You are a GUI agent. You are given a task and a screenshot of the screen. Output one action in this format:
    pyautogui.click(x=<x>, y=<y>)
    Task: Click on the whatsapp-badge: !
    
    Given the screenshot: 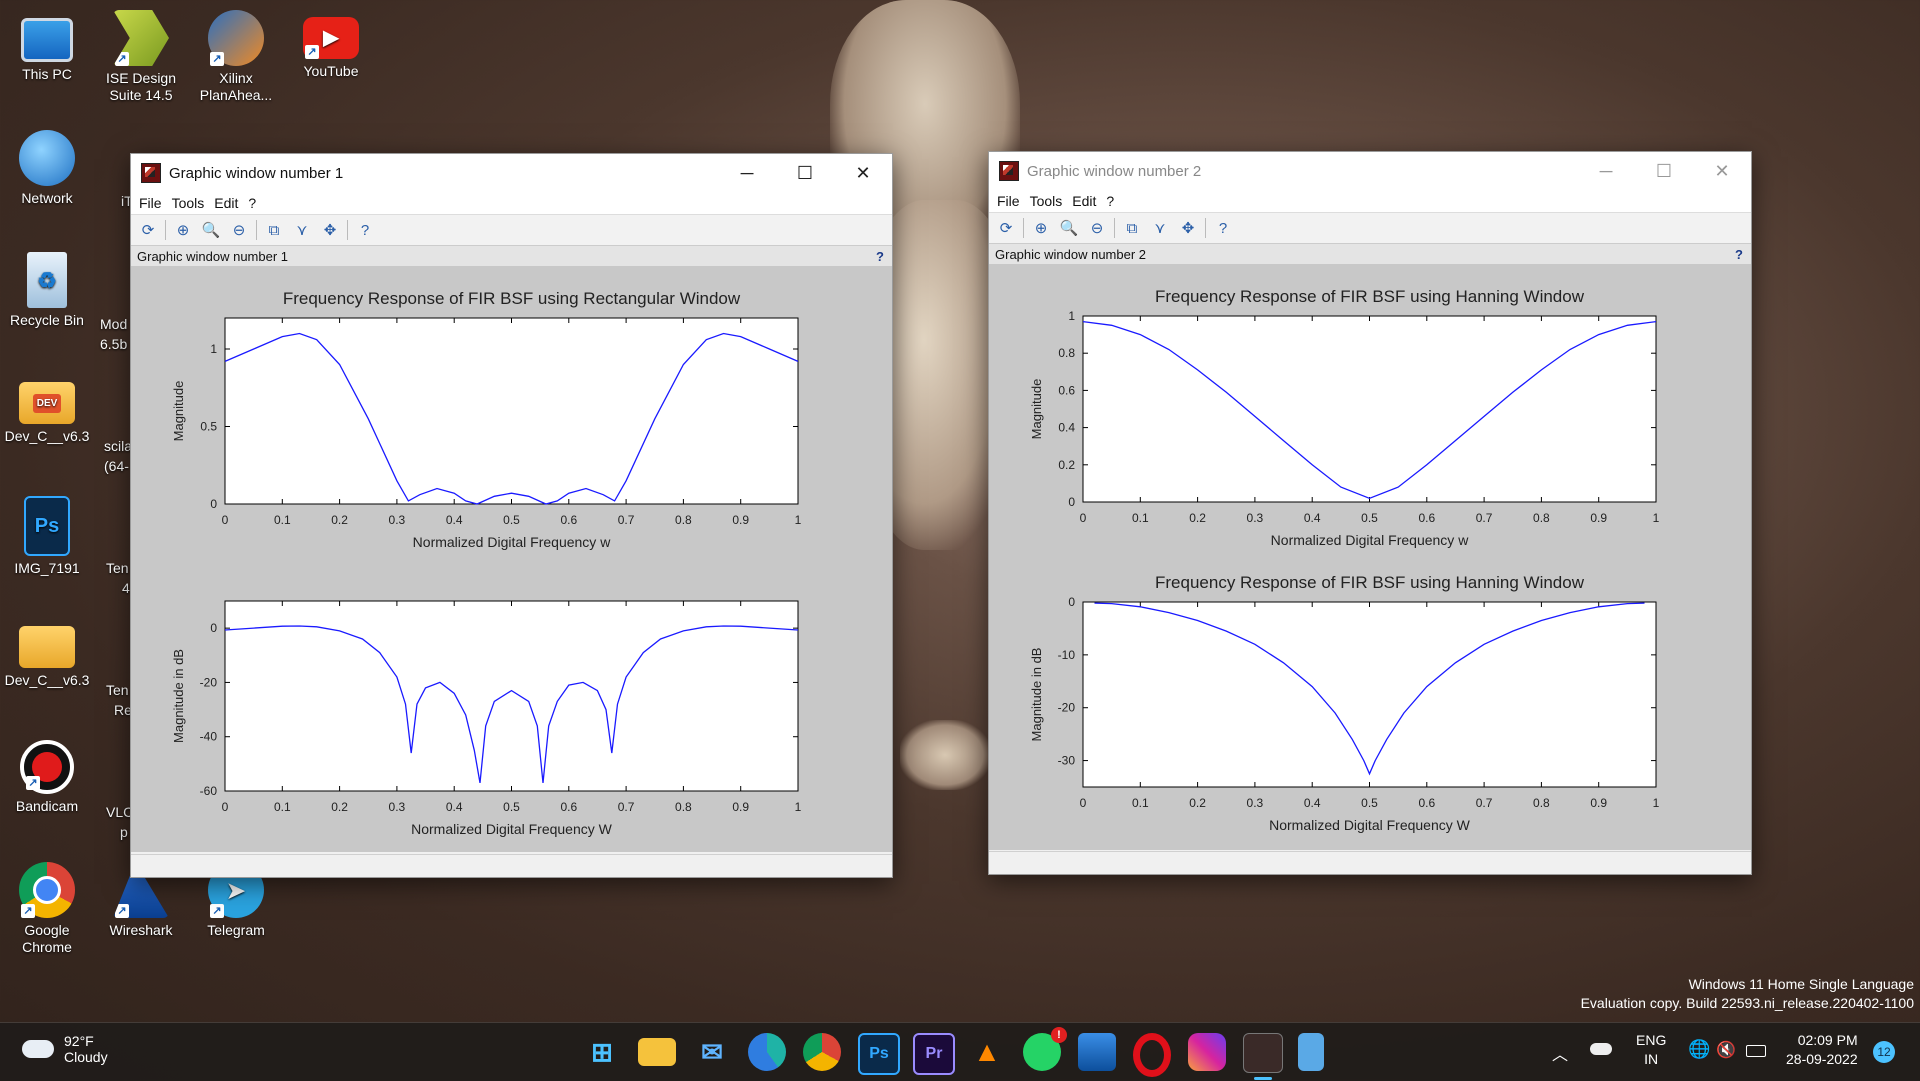 What is the action you would take?
    pyautogui.click(x=1059, y=1035)
    